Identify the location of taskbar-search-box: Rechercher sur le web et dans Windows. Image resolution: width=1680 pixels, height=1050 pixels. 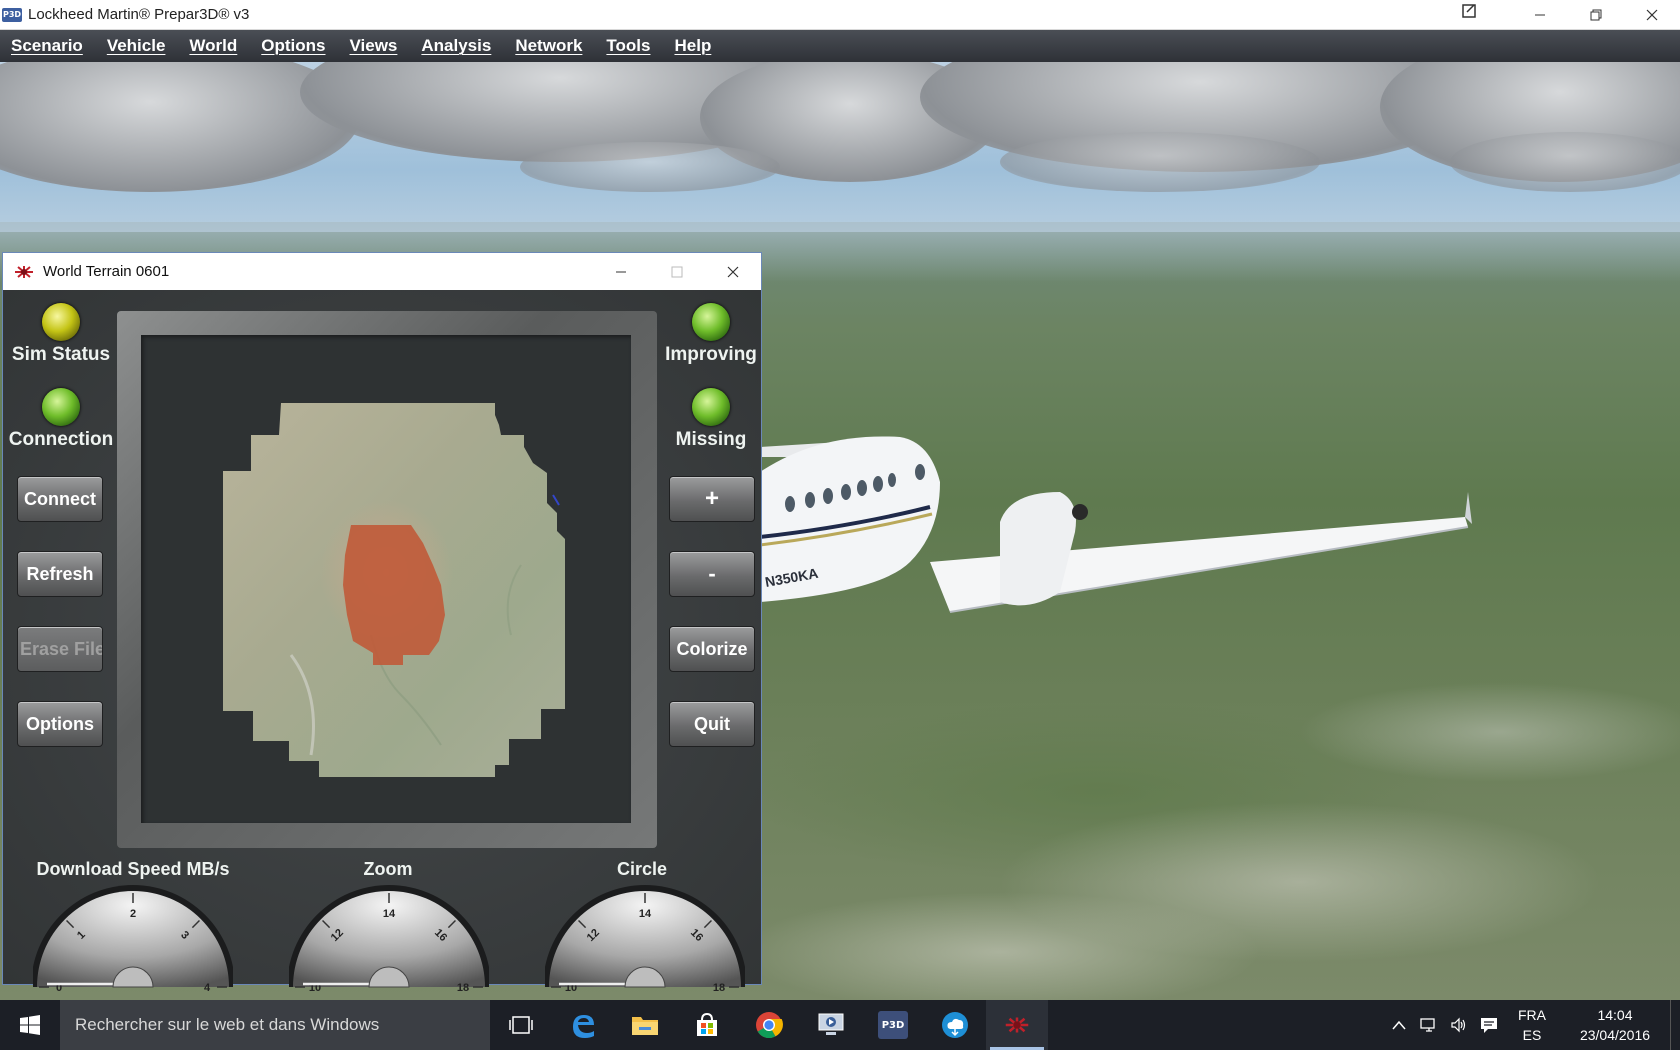
(275, 1025).